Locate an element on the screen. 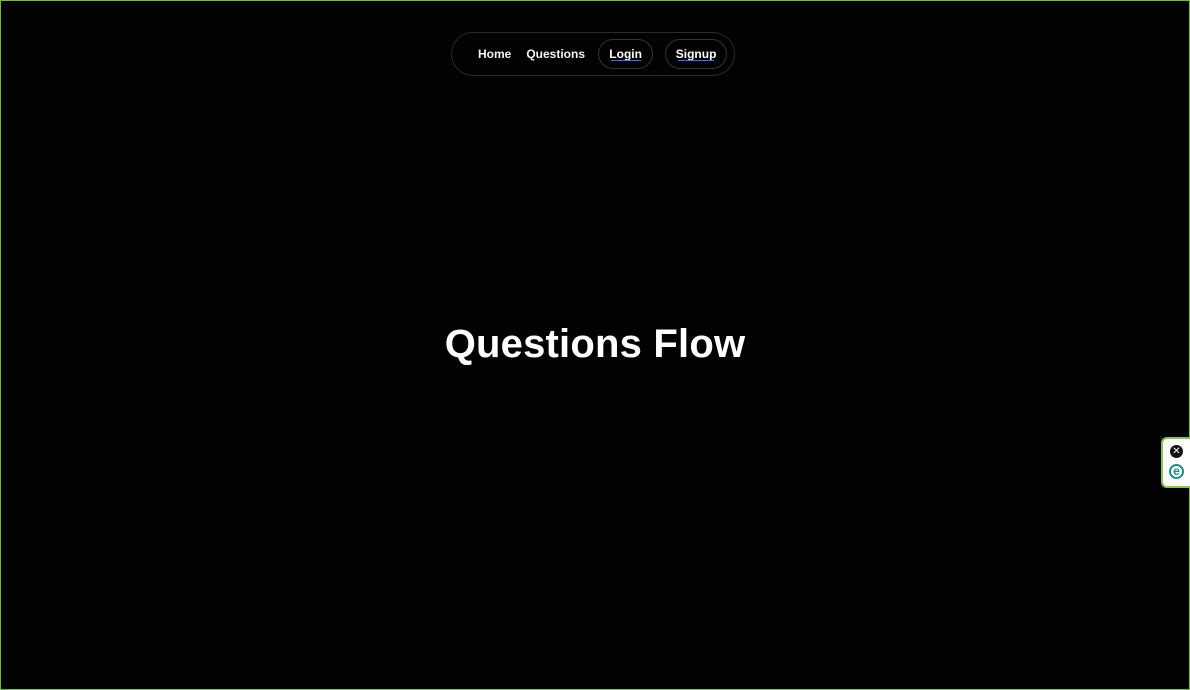 This screenshot has height=690, width=1190. top-navbar: Home Questions Login Signup is located at coordinates (593, 54).